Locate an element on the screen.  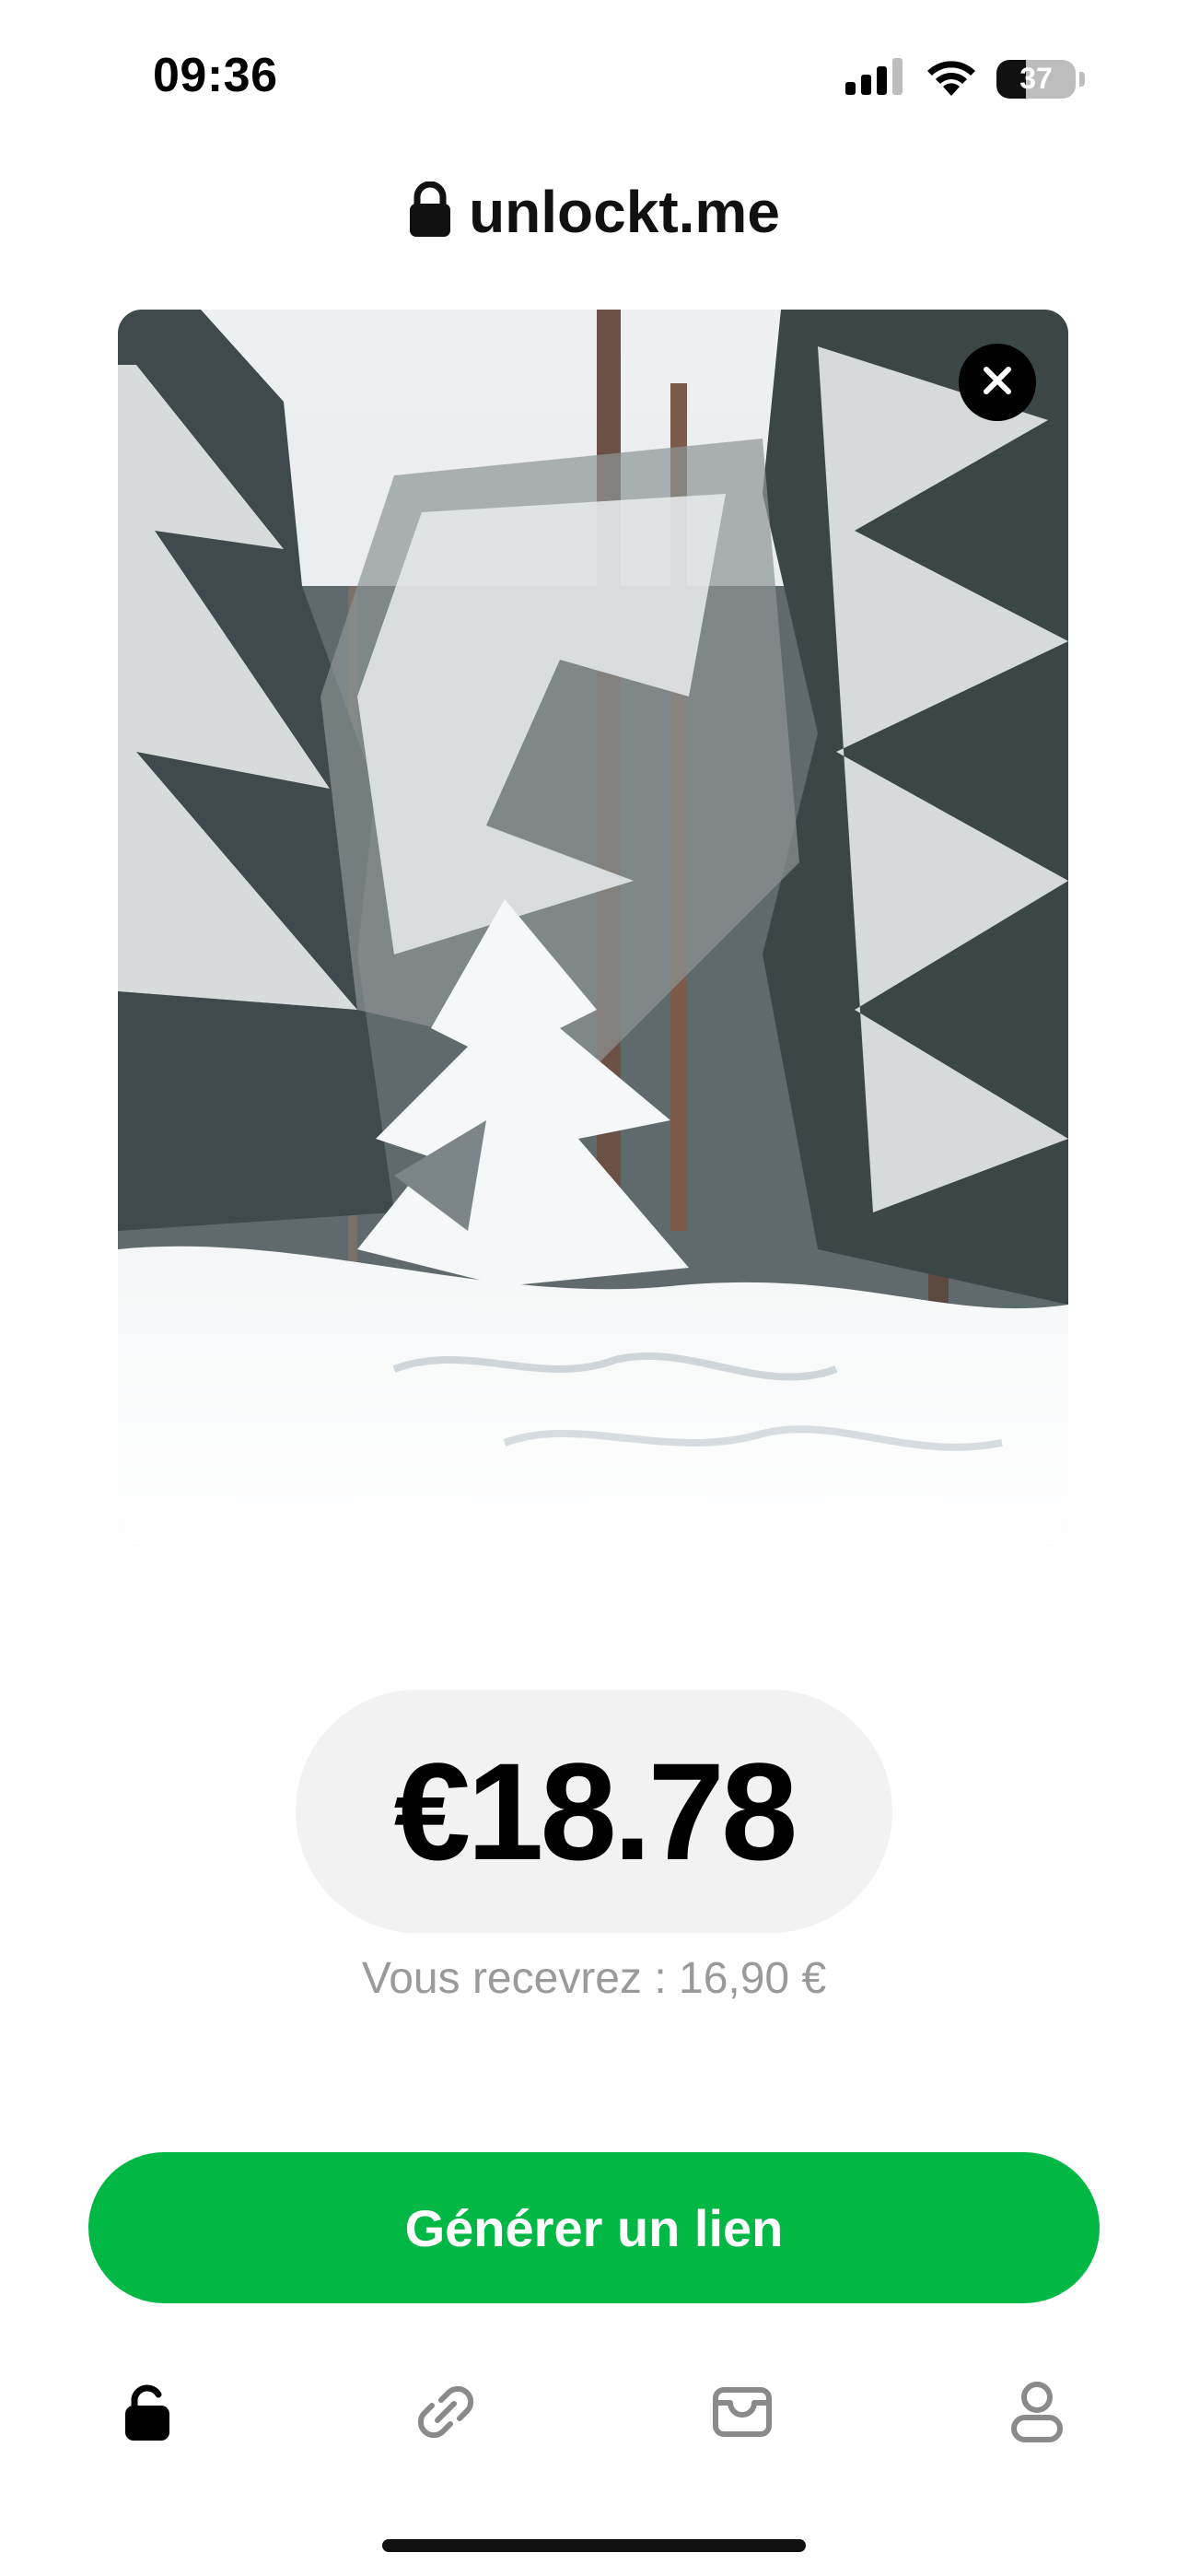
price-value: €18.78 is located at coordinates (595, 1811).